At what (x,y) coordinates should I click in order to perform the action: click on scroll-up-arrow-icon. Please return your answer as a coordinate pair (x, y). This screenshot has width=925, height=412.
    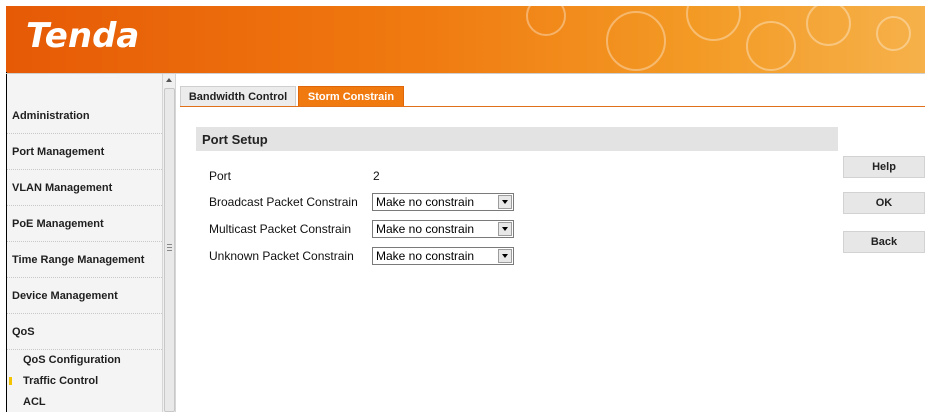
    Looking at the image, I should click on (169, 80).